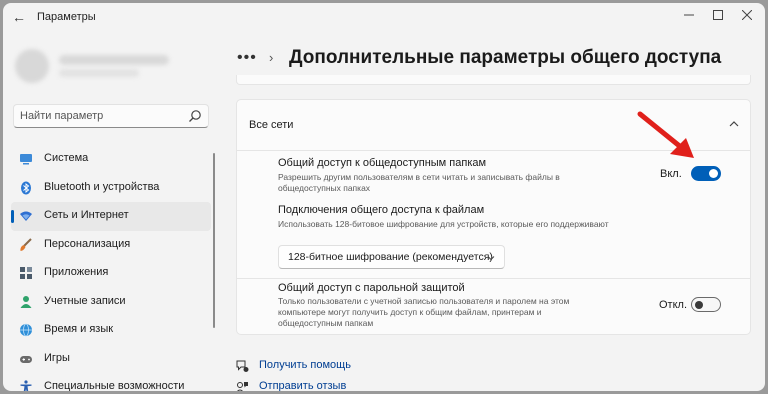  I want to click on globe-icon, so click(26, 330).